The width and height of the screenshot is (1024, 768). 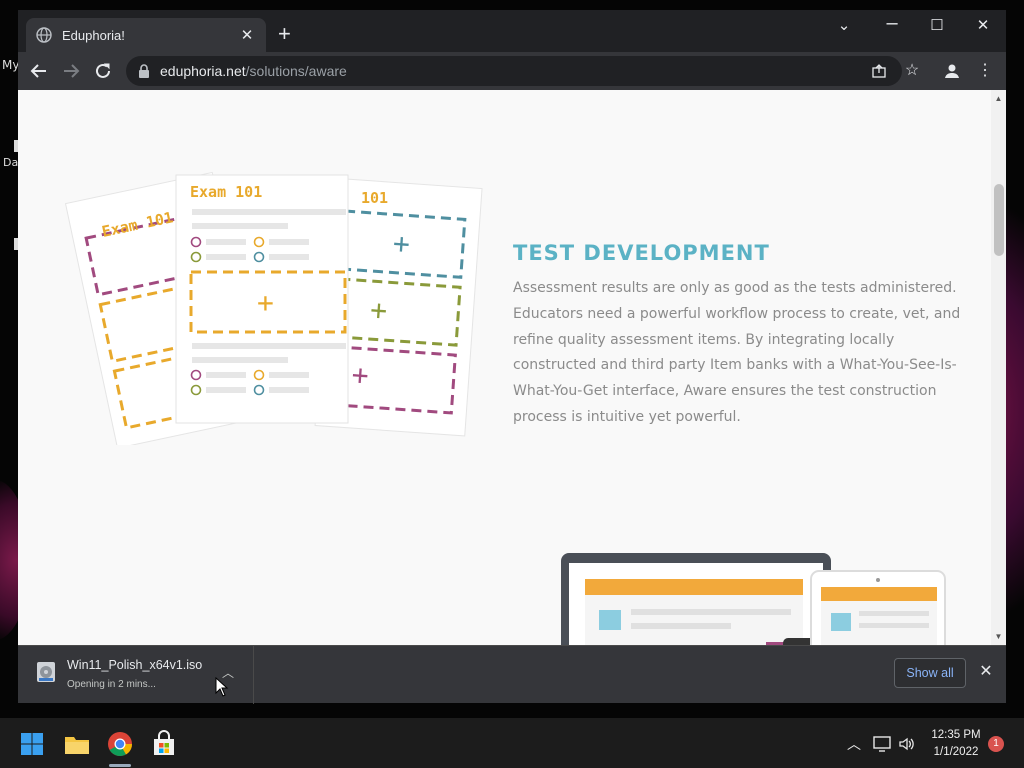 I want to click on mouse-cursor-icon, so click(x=222, y=687).